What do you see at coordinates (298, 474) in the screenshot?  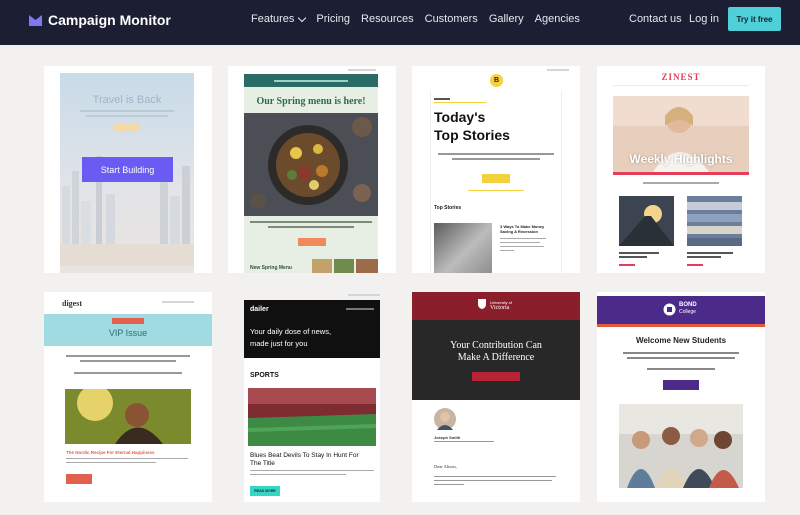 I see `dailer-article-line` at bounding box center [298, 474].